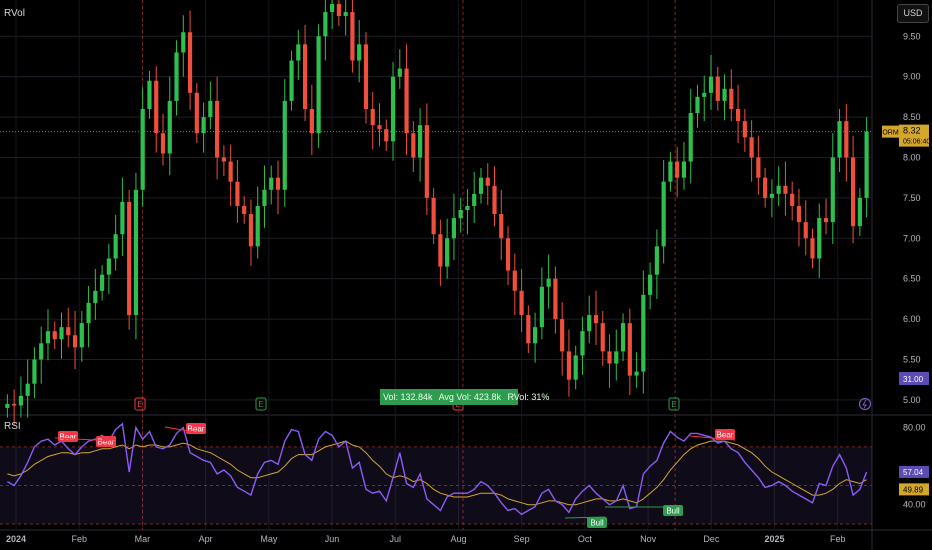 This screenshot has width=932, height=550. What do you see at coordinates (396, 539) in the screenshot?
I see `time-tick-label: Jul` at bounding box center [396, 539].